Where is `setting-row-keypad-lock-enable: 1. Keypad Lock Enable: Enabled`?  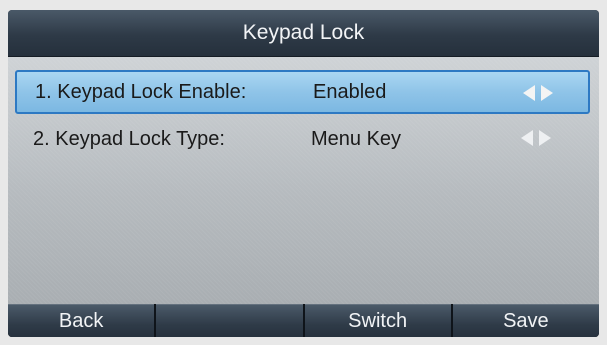
setting-row-keypad-lock-enable: 1. Keypad Lock Enable: Enabled is located at coordinates (302, 92).